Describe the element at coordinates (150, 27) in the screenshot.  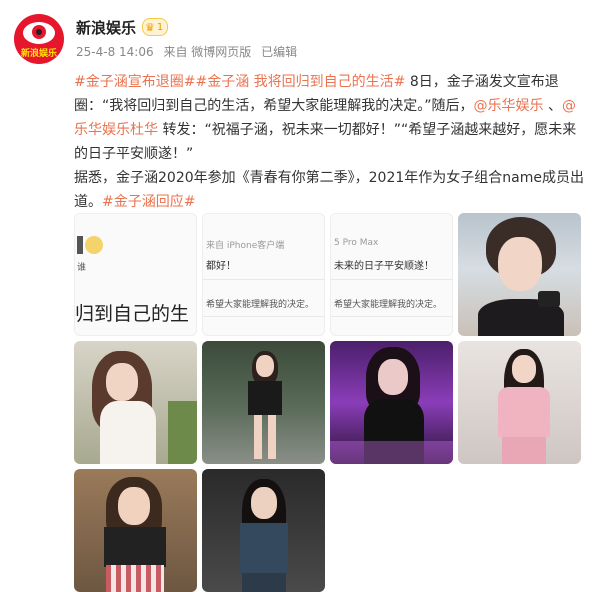
I see `crown-icon: ♛` at that location.